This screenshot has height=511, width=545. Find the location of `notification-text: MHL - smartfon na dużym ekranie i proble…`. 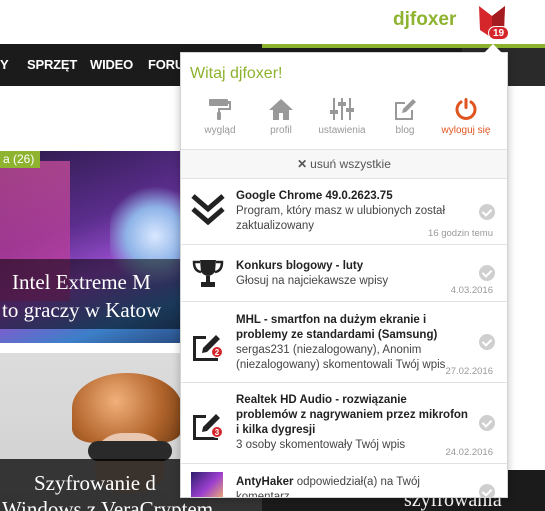

notification-text: MHL - smartfon na dużym ekranie i proble… is located at coordinates (352, 343).